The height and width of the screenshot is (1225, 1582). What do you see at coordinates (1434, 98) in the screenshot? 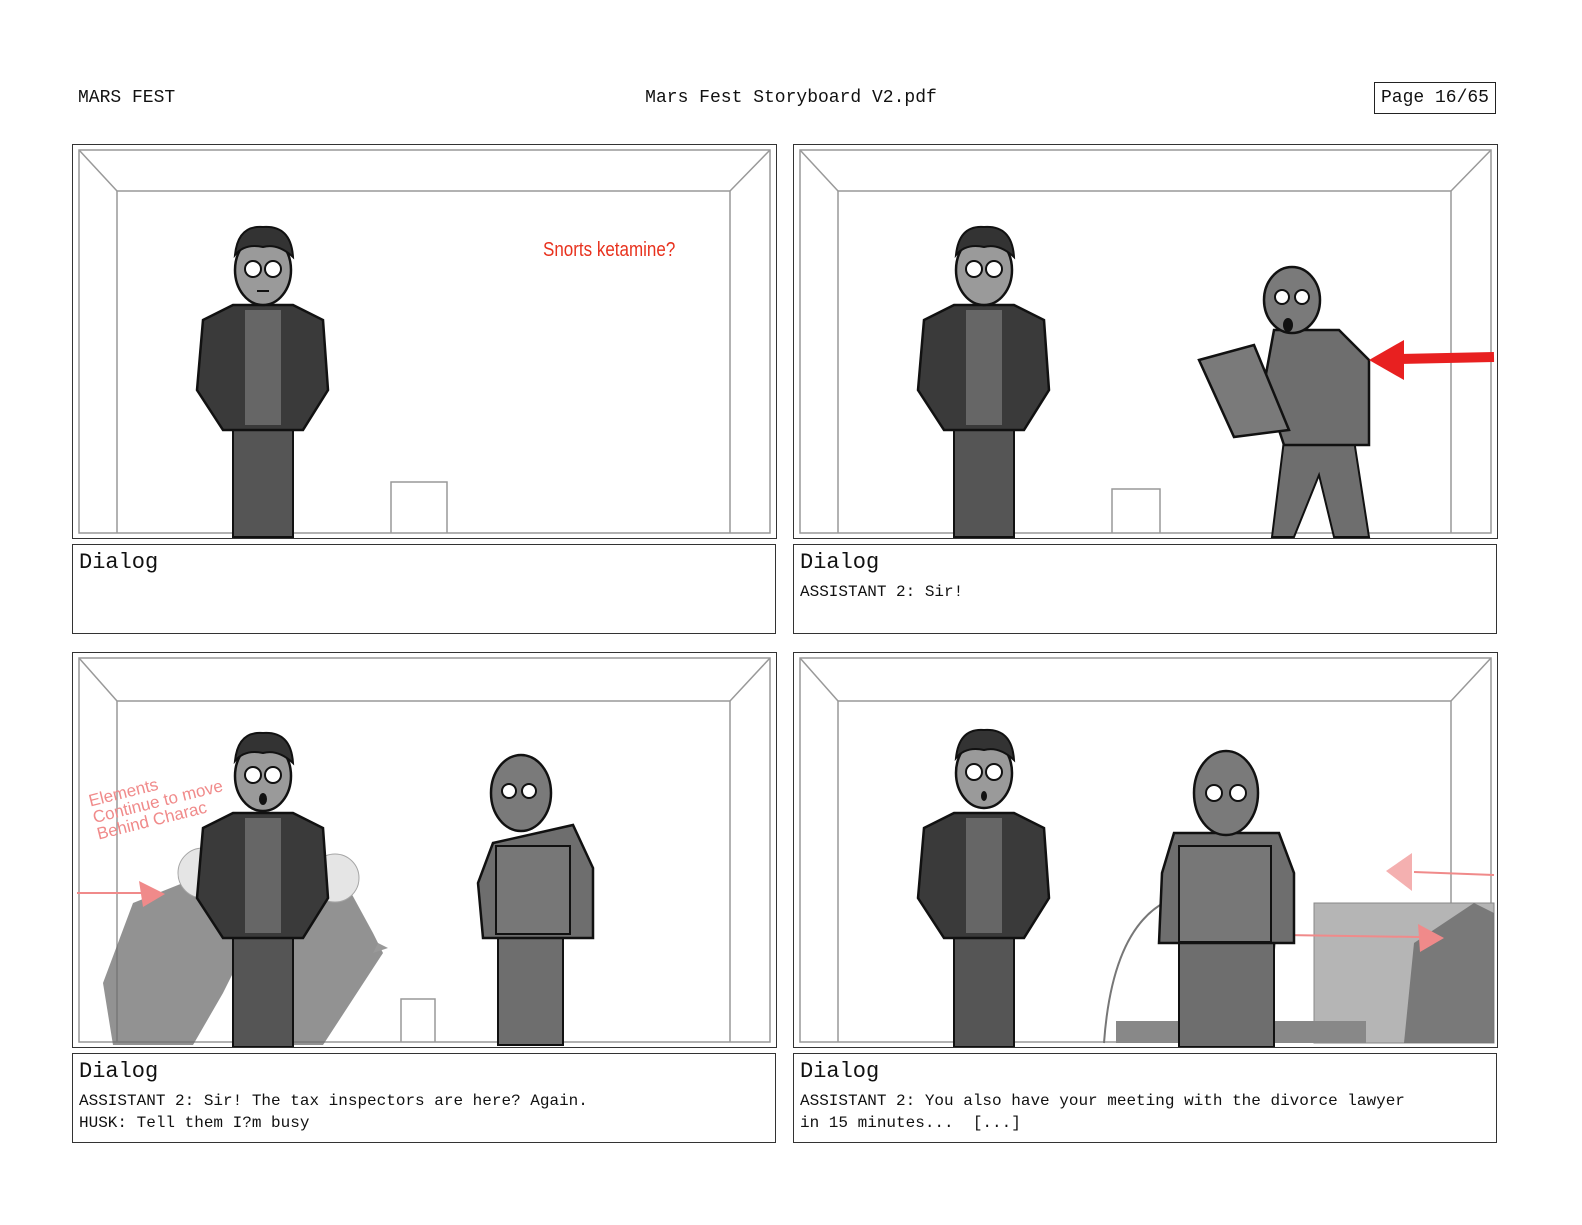
I see `page-number-badge: Page 16/65` at bounding box center [1434, 98].